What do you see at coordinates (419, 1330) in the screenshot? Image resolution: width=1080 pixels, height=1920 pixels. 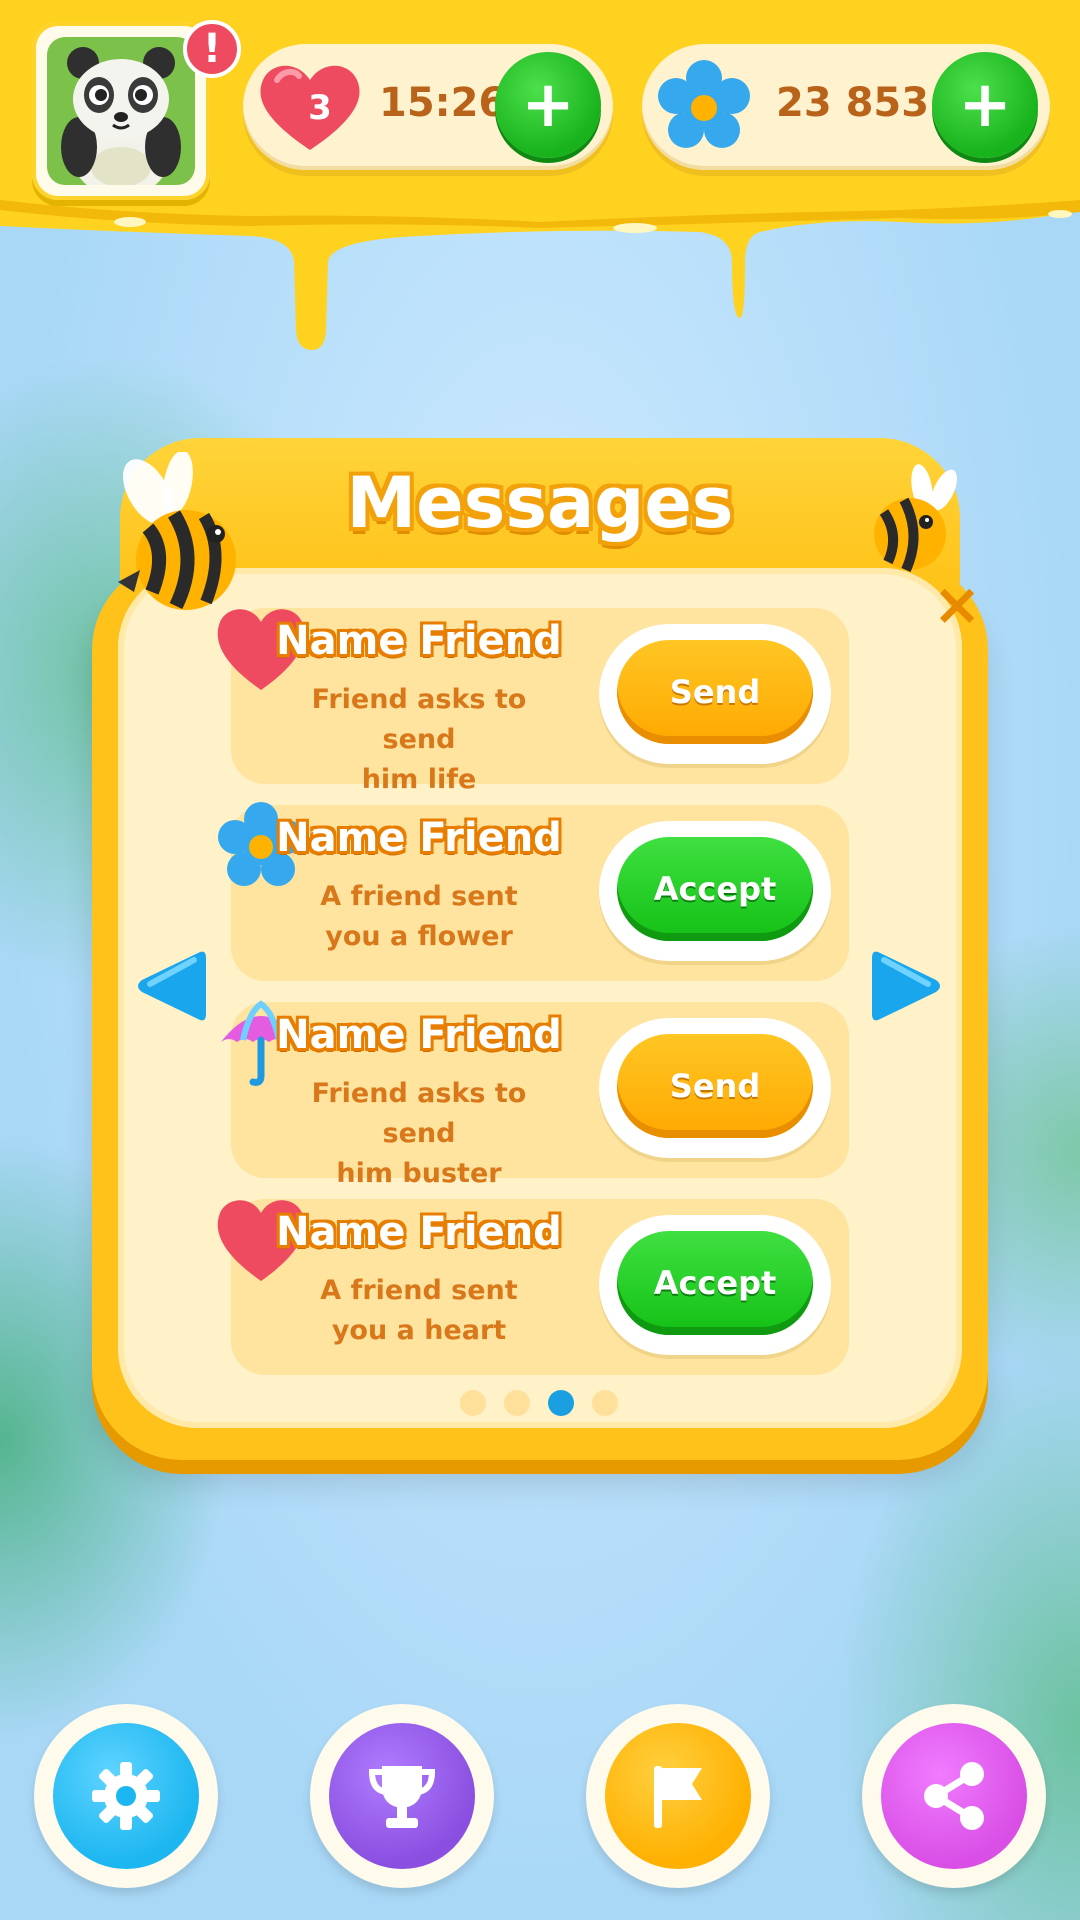 I see `message-text-line: you a heart` at bounding box center [419, 1330].